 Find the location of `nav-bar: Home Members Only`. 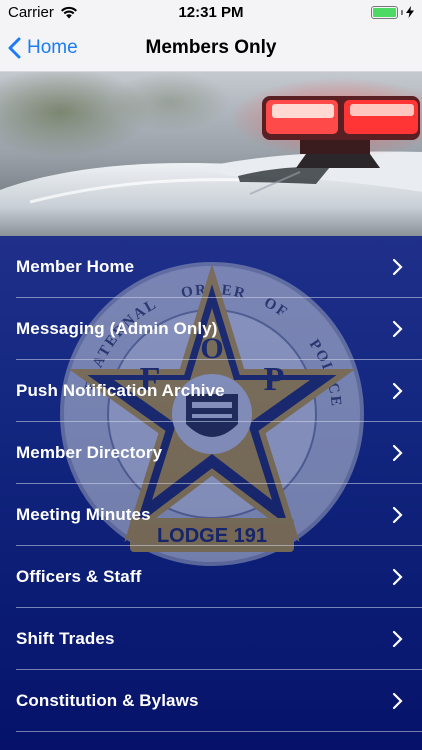

nav-bar: Home Members Only is located at coordinates (211, 48).